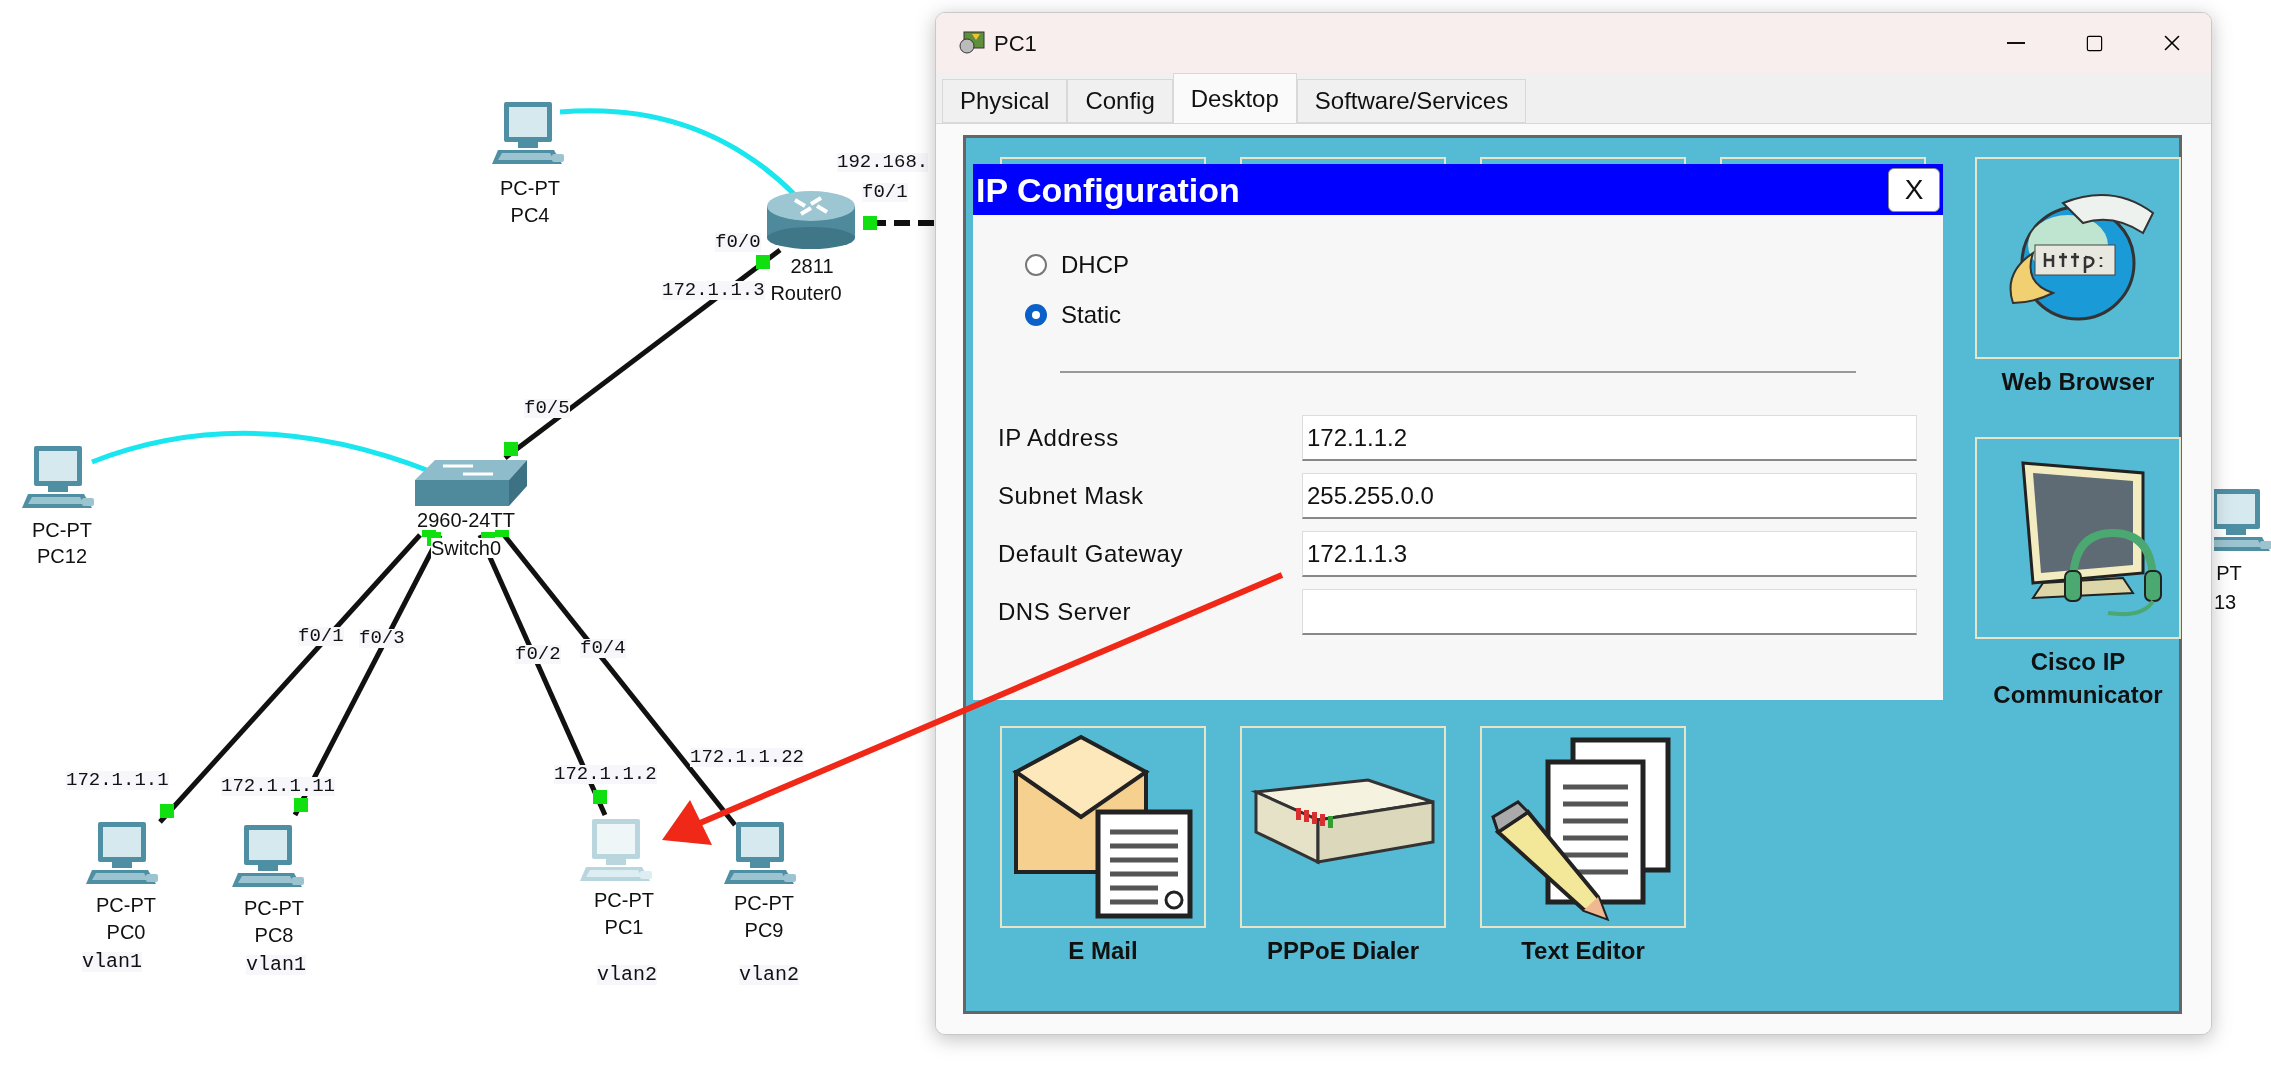 This screenshot has width=2271, height=1068. I want to click on app-label: Web Browser, so click(2078, 382).